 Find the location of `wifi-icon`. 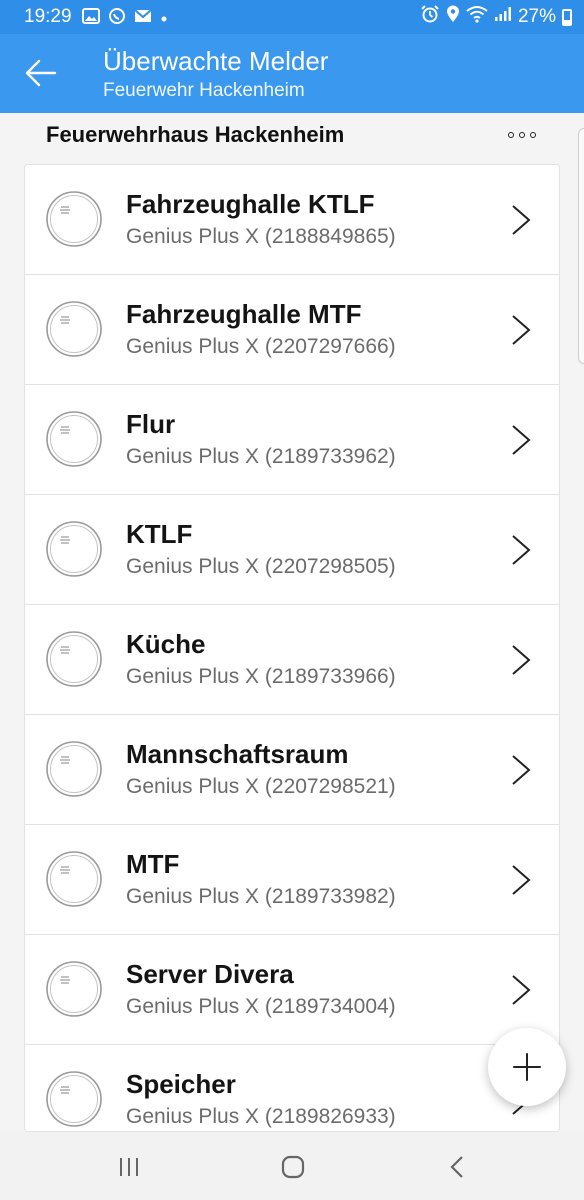

wifi-icon is located at coordinates (477, 17).